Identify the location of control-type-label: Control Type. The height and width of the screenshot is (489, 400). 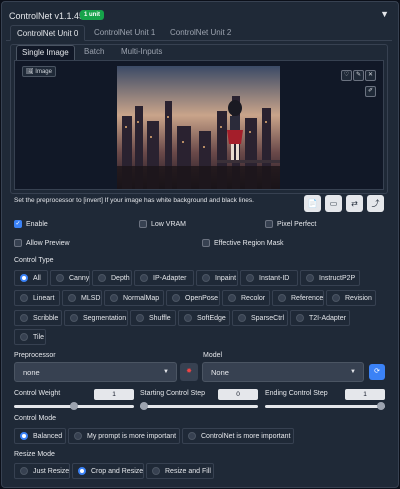
(34, 260).